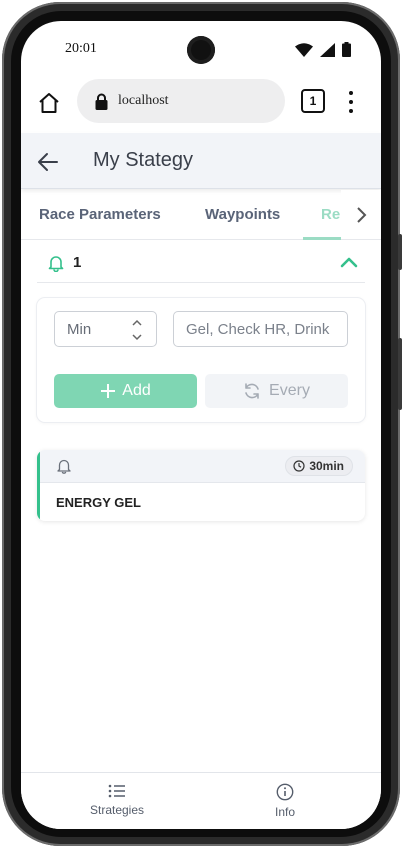  I want to click on every-toggle-button: Every, so click(276, 391).